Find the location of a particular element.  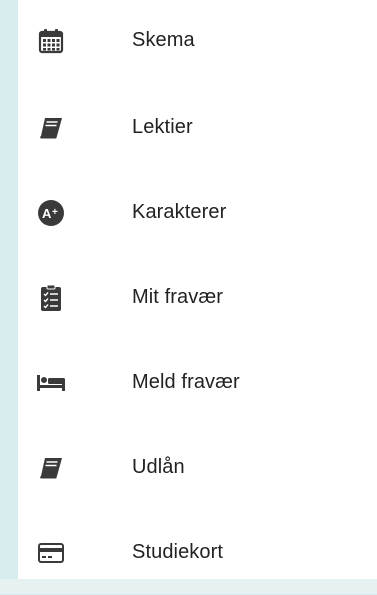

menu-item-skema: Skema is located at coordinates (197, 41).